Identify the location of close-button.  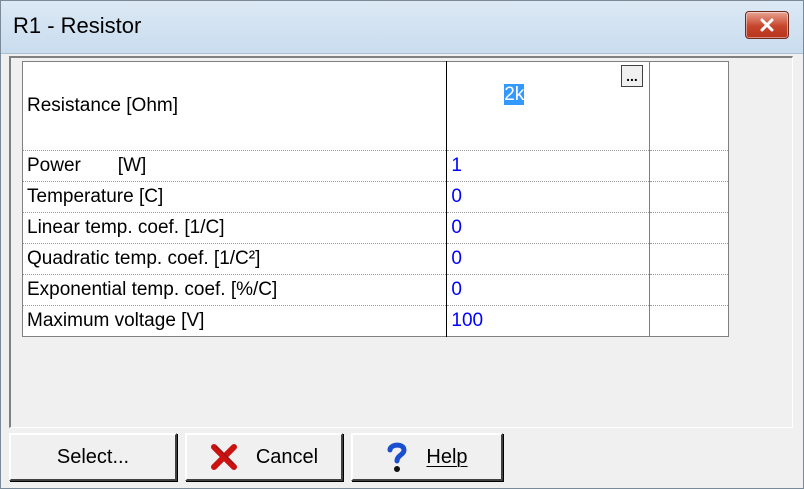
(767, 25).